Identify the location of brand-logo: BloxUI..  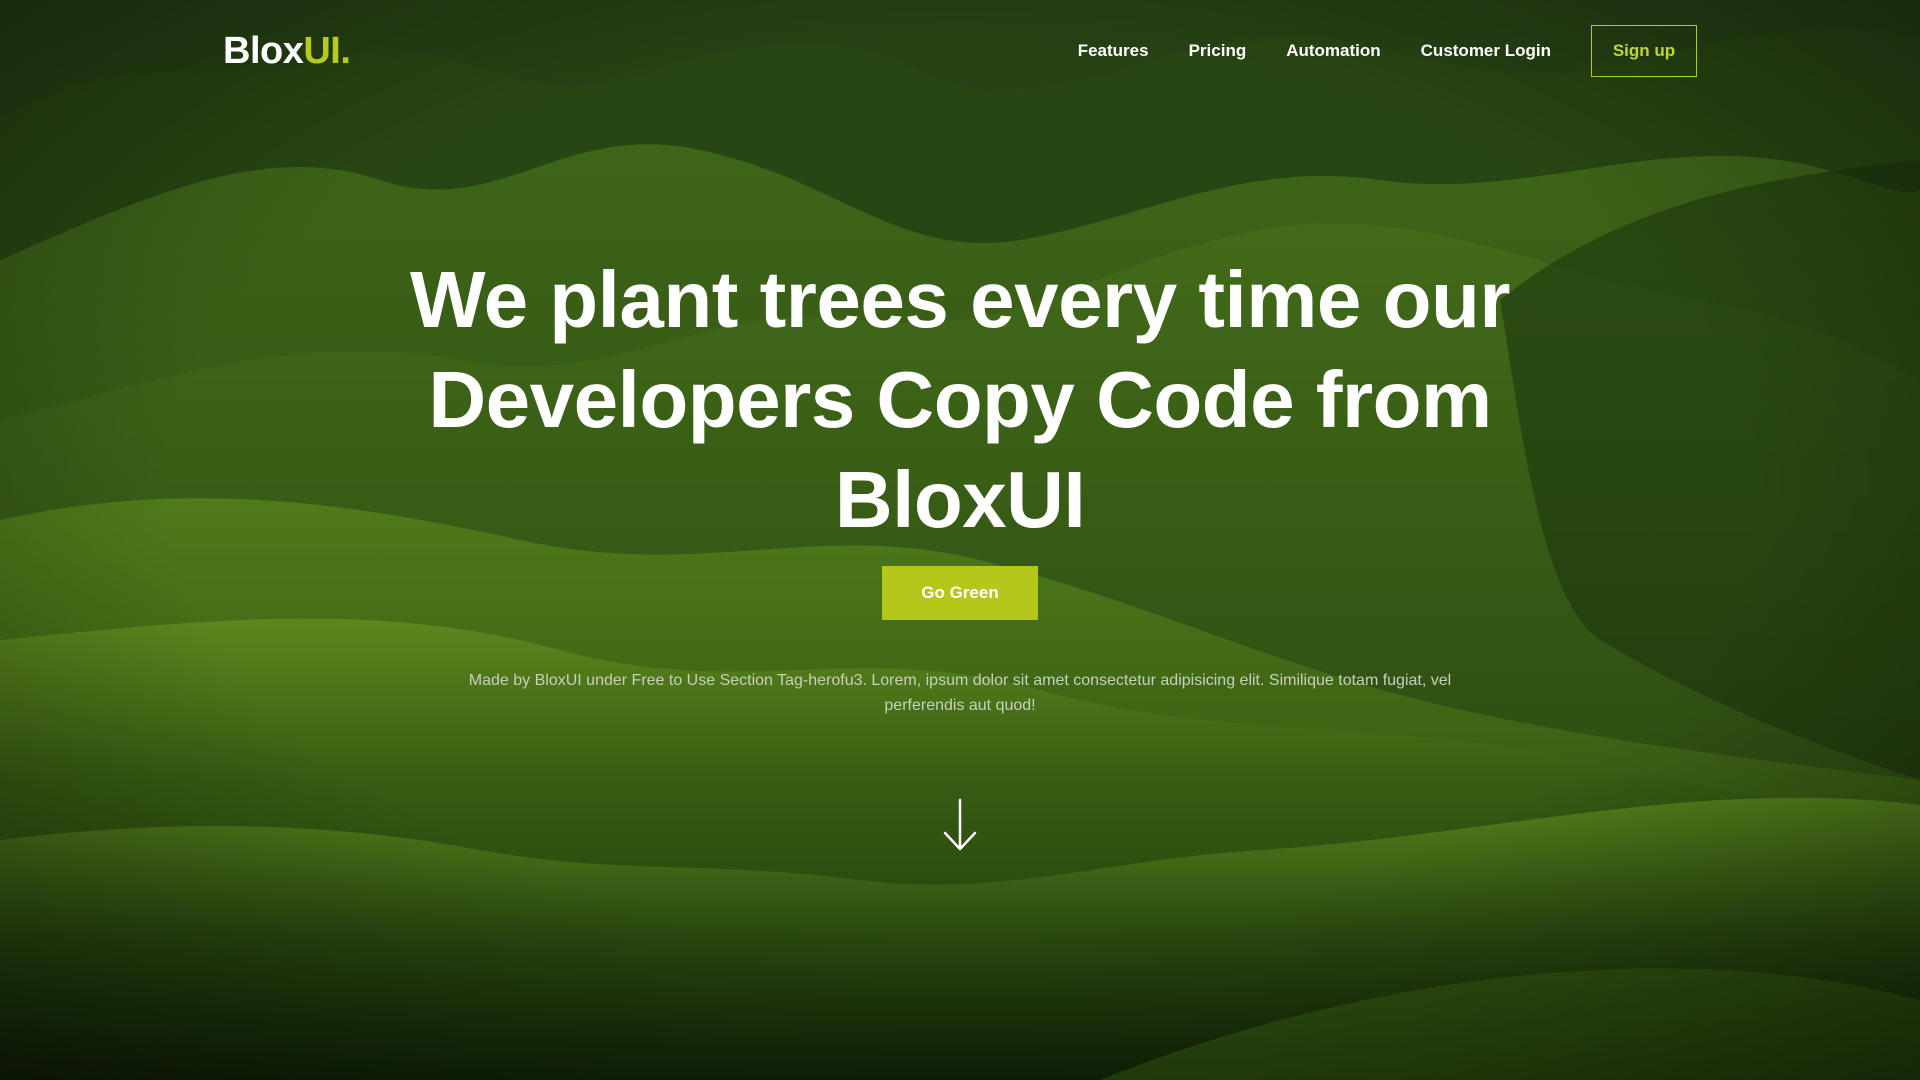
(287, 51).